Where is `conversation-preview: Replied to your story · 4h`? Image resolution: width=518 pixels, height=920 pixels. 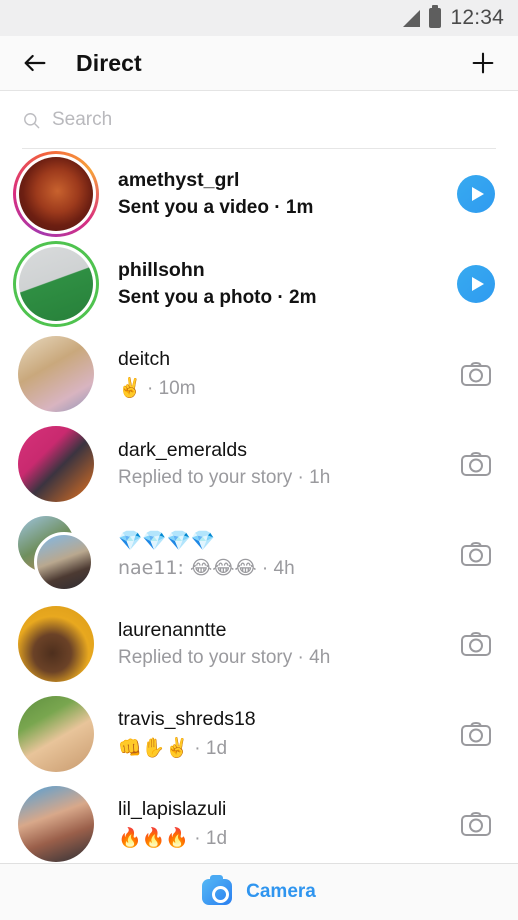 conversation-preview: Replied to your story · 4h is located at coordinates (286, 658).